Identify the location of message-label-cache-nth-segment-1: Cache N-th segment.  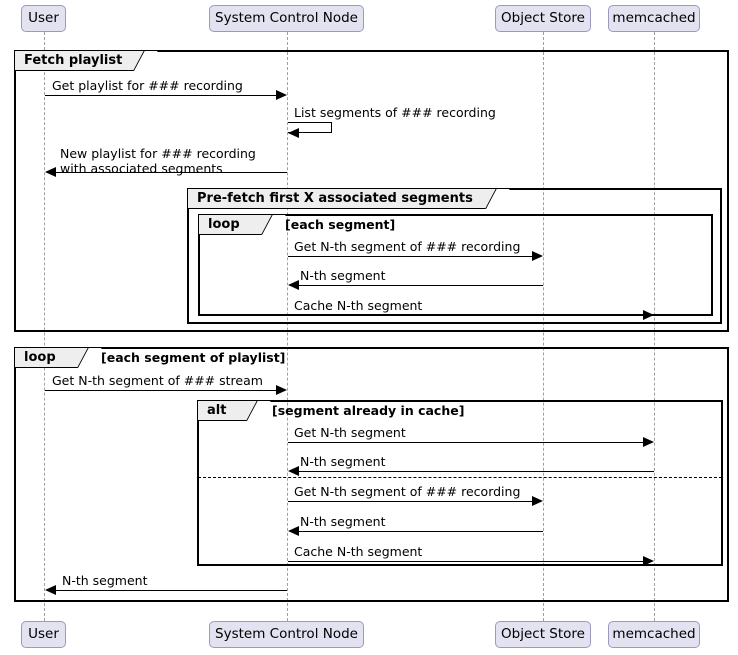
(358, 305).